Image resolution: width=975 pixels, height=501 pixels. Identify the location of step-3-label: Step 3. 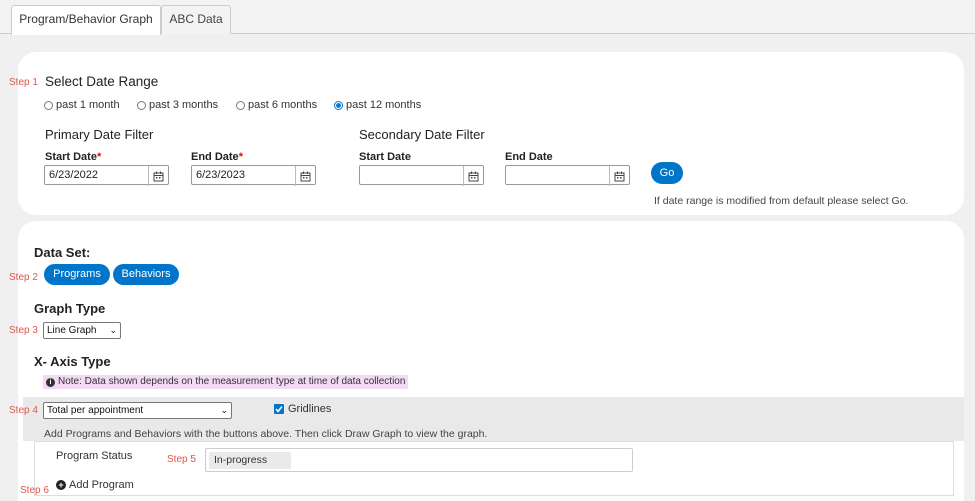
(23, 330).